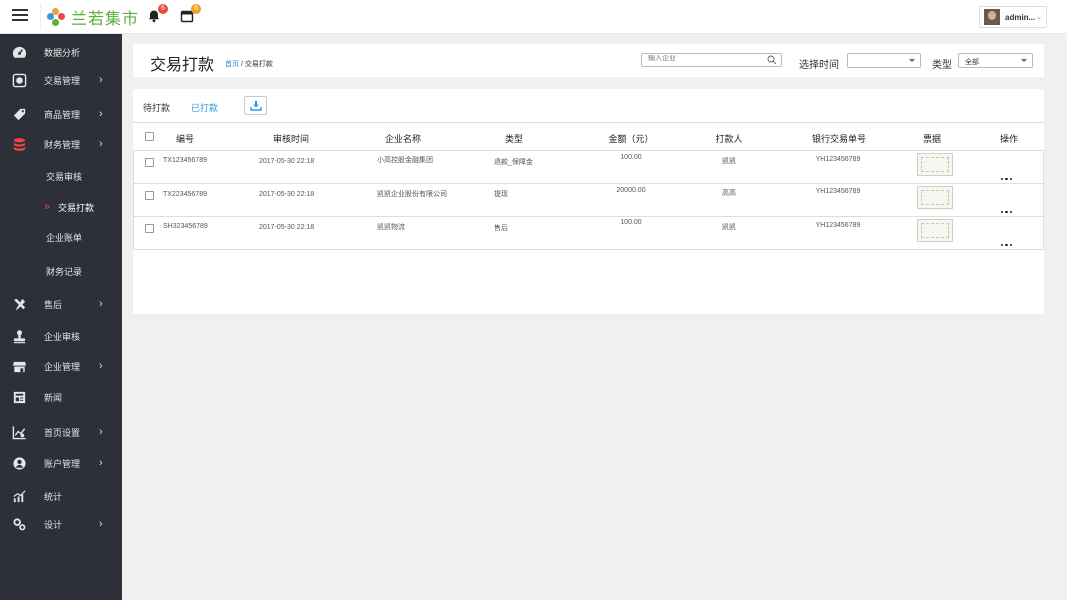  What do you see at coordinates (1013, 17) in the screenshot?
I see `user-menu: admin... ⌄` at bounding box center [1013, 17].